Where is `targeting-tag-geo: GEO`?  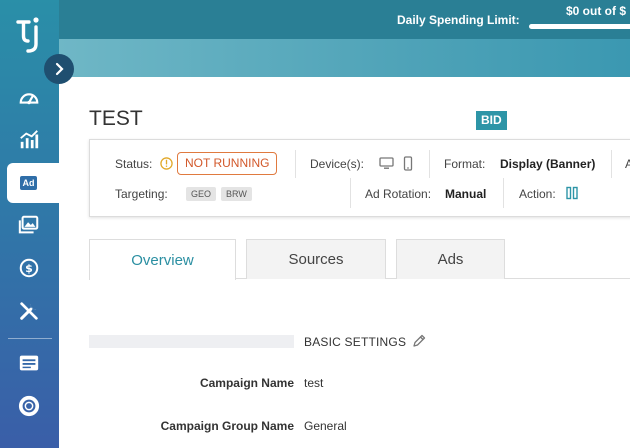
targeting-tag-geo: GEO is located at coordinates (201, 194).